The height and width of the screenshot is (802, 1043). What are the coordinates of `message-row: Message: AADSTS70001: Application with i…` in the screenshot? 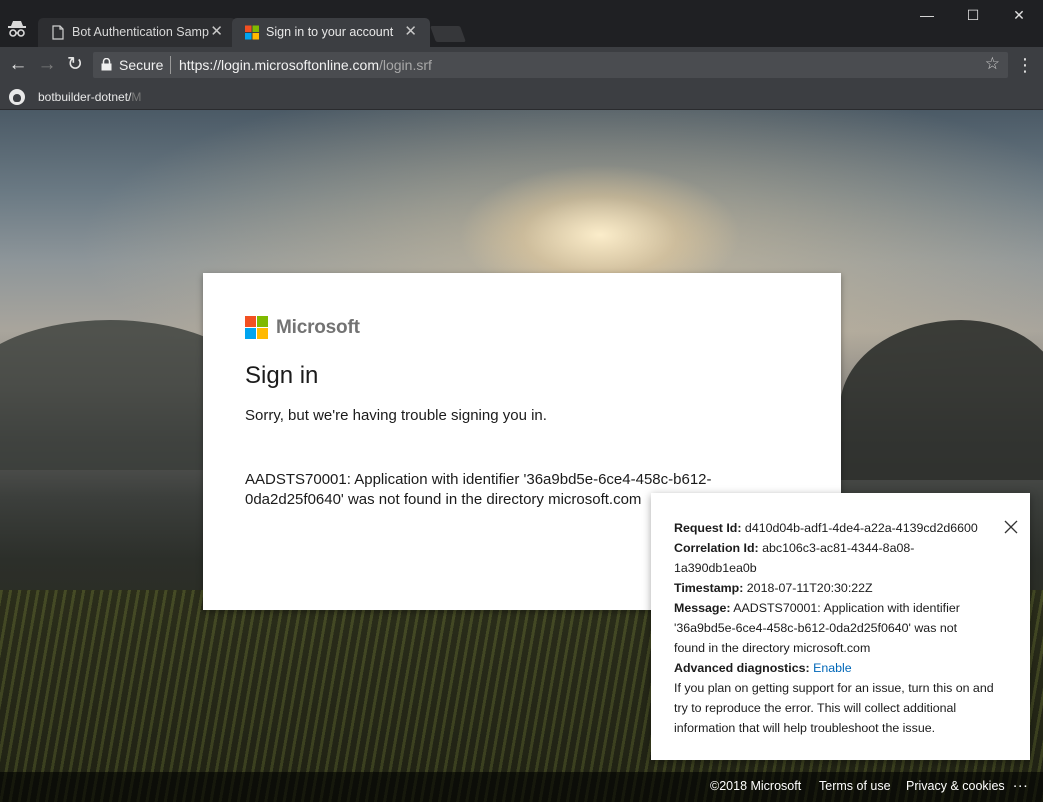 It's located at (829, 628).